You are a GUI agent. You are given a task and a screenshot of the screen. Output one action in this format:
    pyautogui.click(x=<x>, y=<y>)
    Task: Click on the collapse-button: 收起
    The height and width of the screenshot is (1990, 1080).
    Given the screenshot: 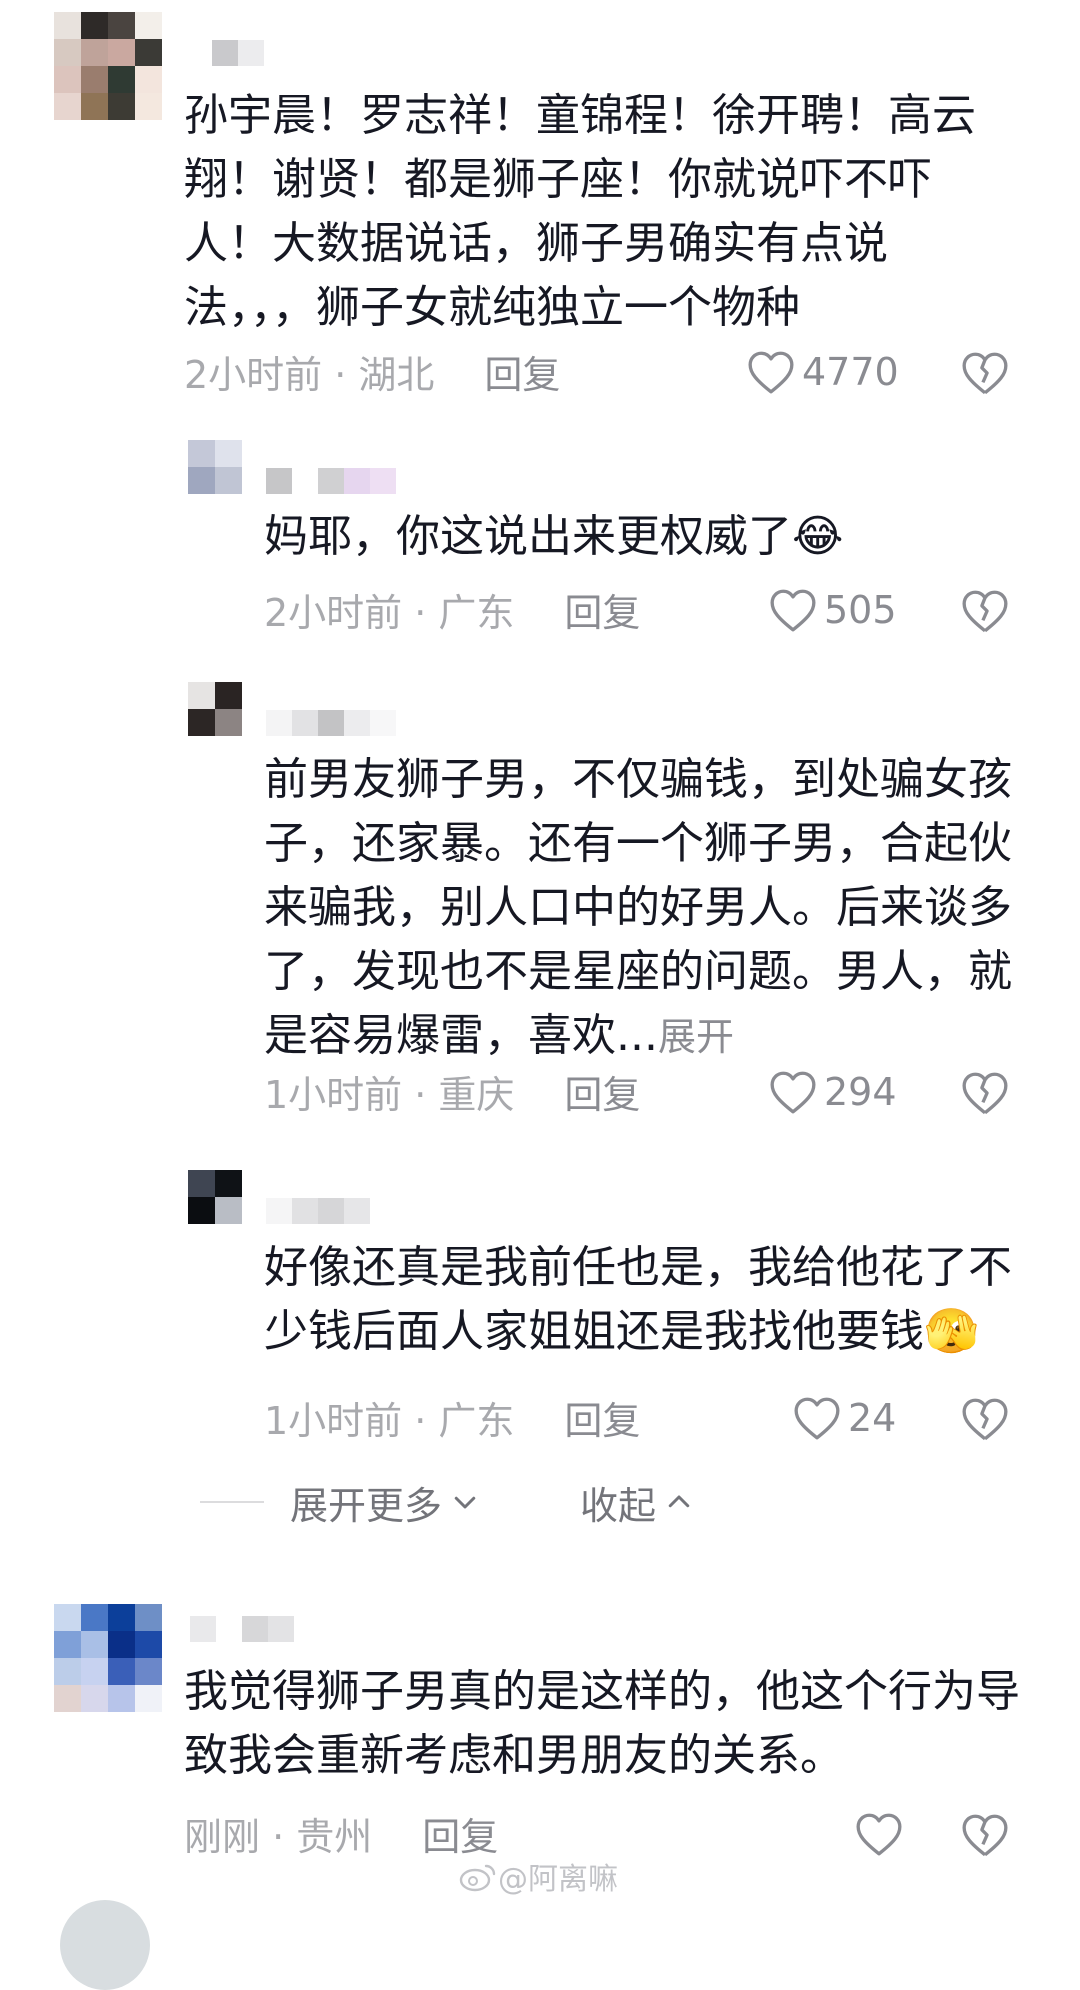 What is the action you would take?
    pyautogui.click(x=637, y=1502)
    